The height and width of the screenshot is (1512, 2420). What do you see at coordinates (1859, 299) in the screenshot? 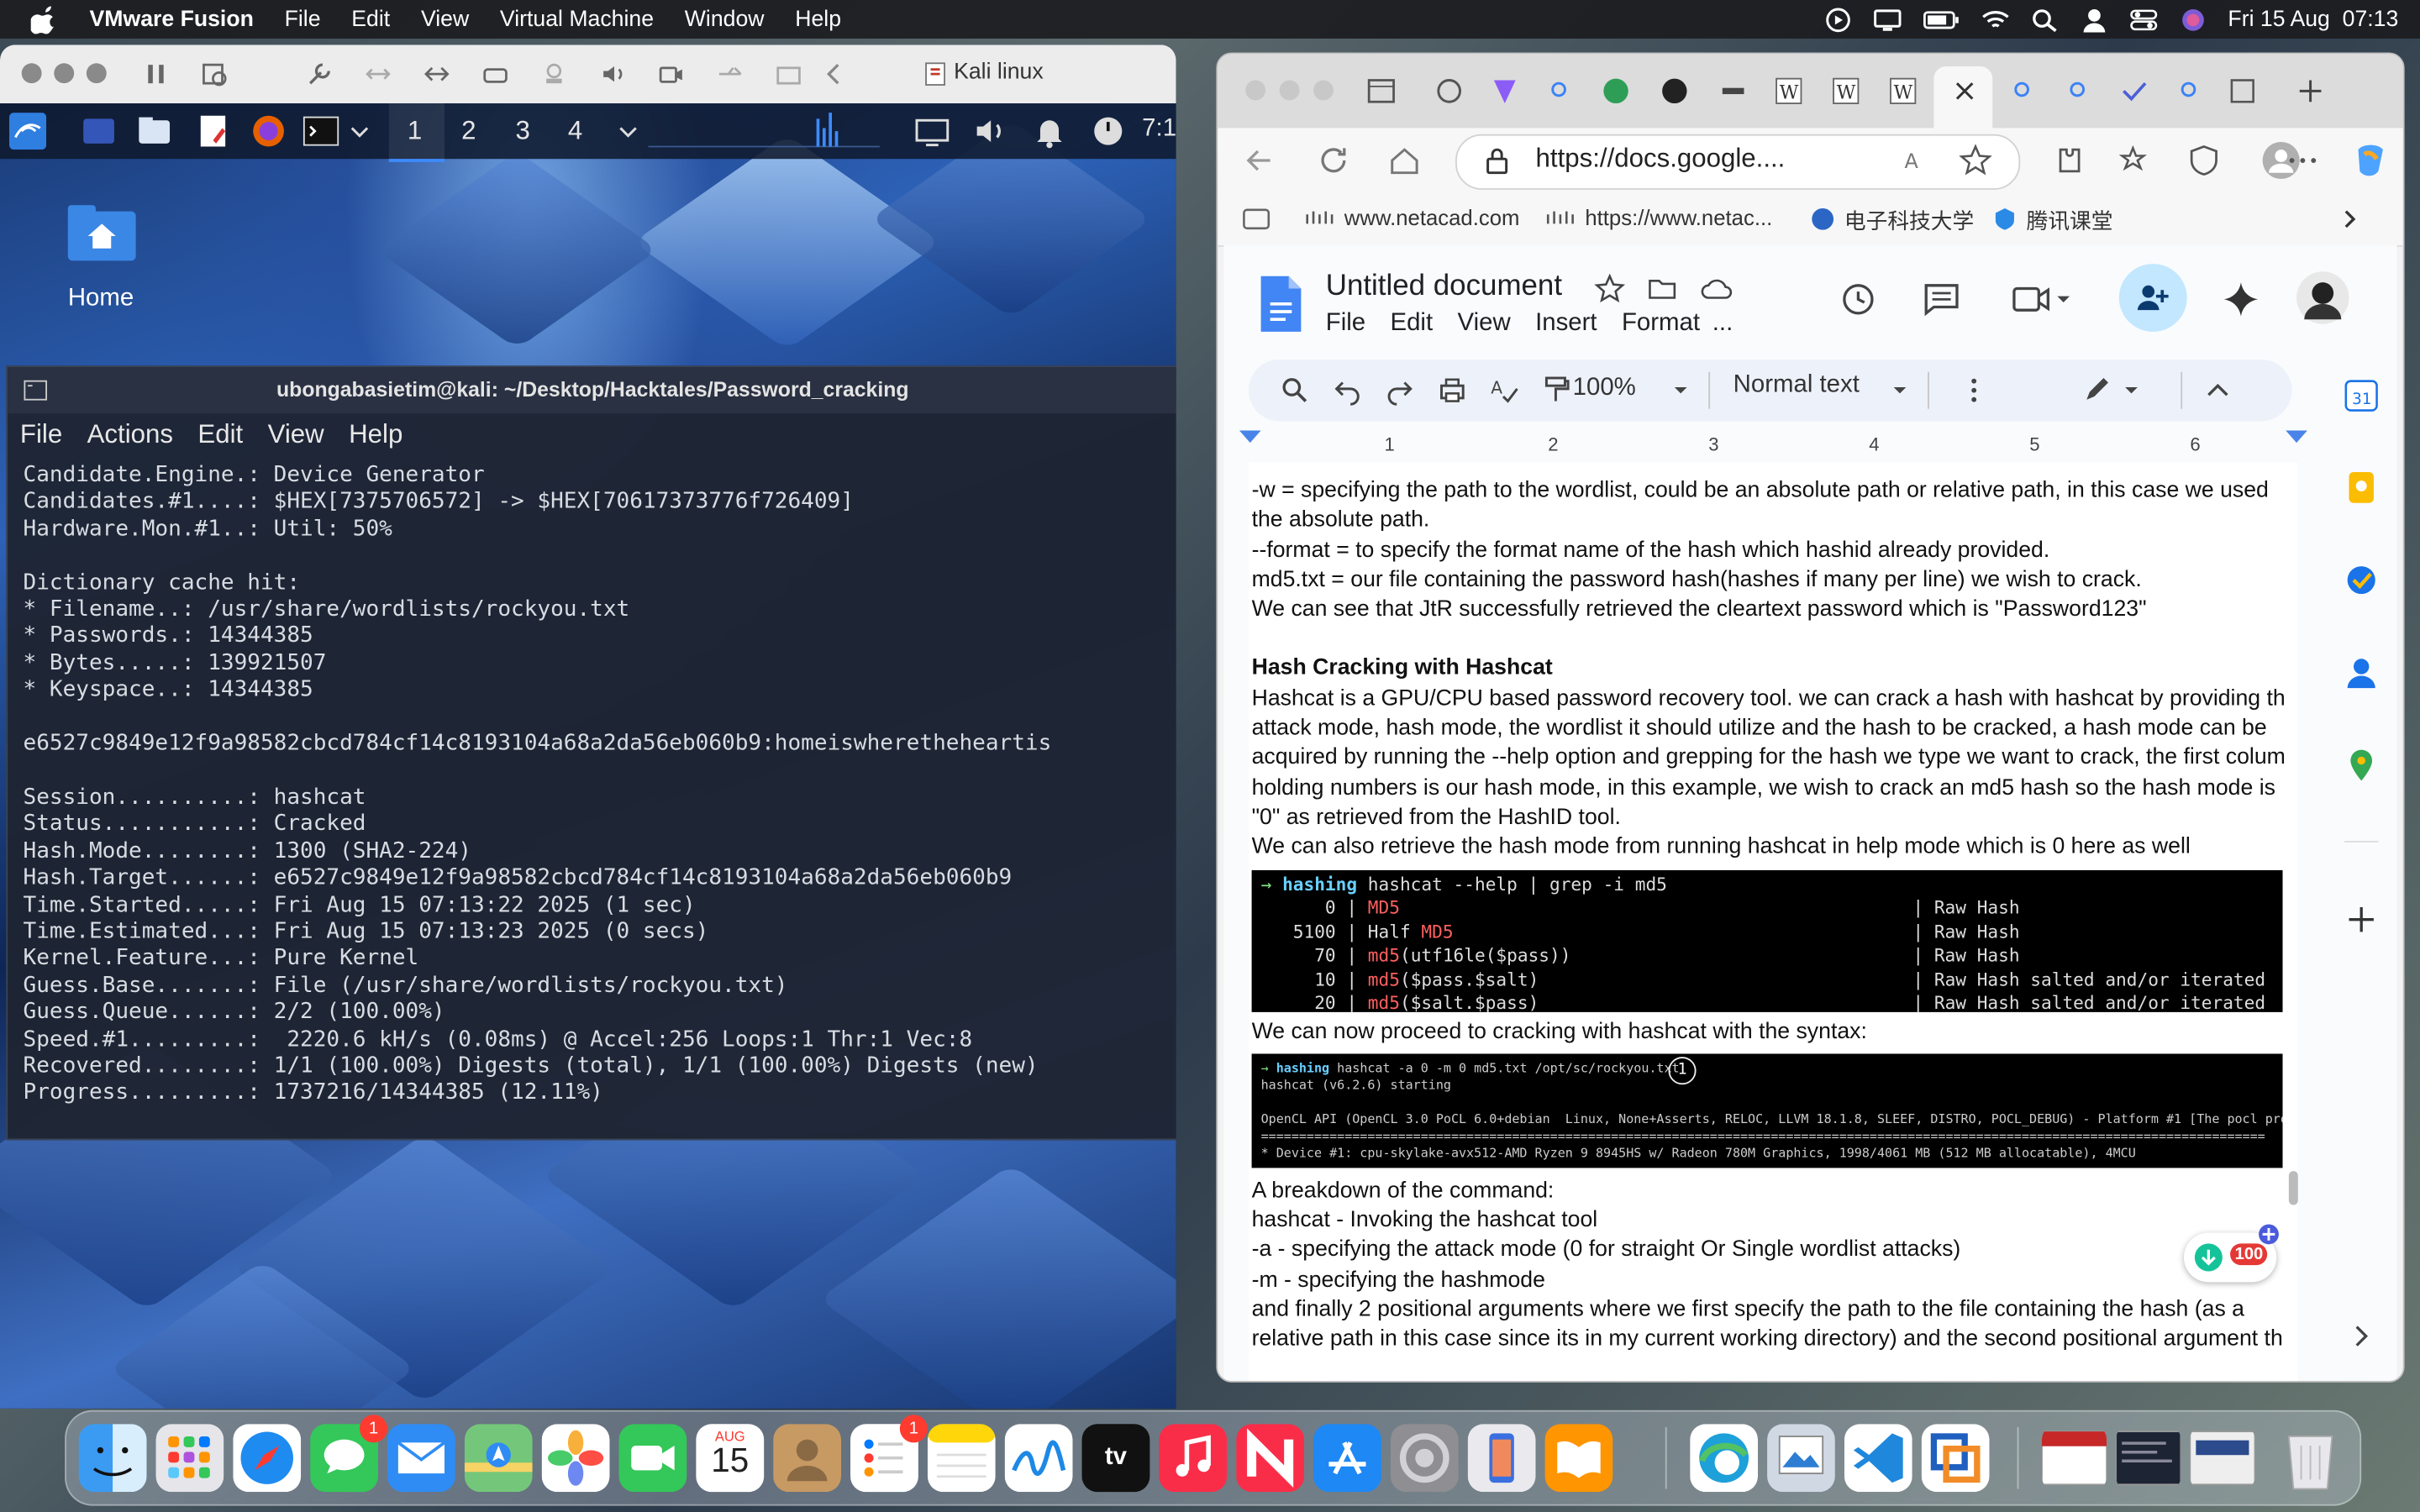
I see `version-history-icon` at bounding box center [1859, 299].